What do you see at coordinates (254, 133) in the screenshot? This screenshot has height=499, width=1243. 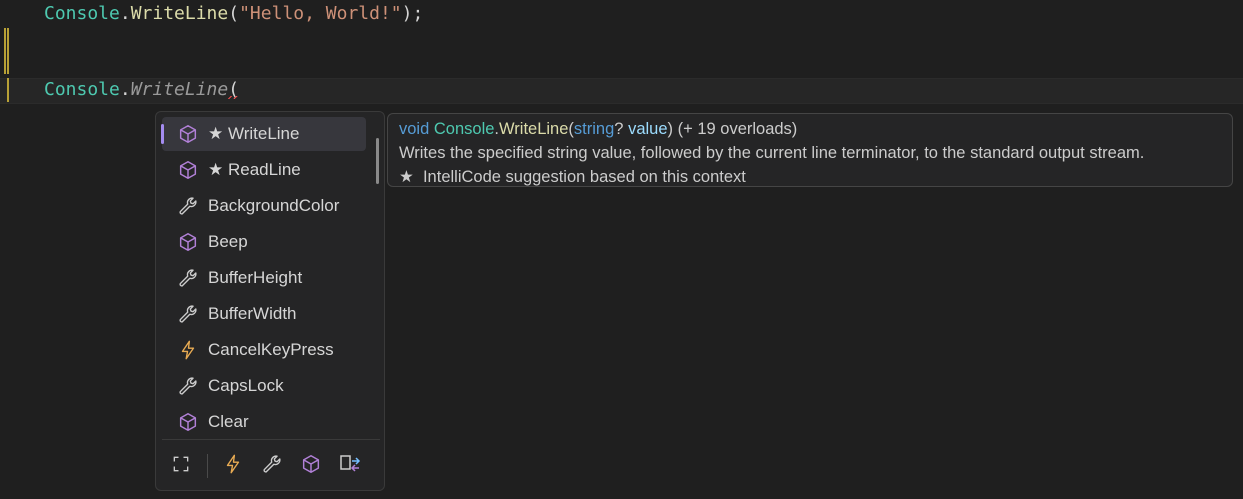 I see `completion-item-label: ★ WriteLine` at bounding box center [254, 133].